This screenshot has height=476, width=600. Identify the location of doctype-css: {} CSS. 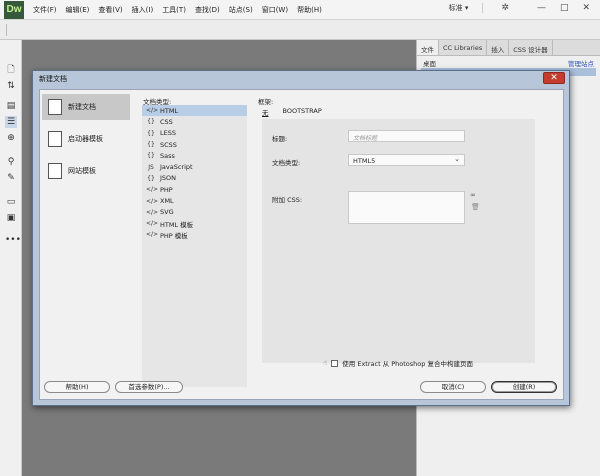
(194, 121).